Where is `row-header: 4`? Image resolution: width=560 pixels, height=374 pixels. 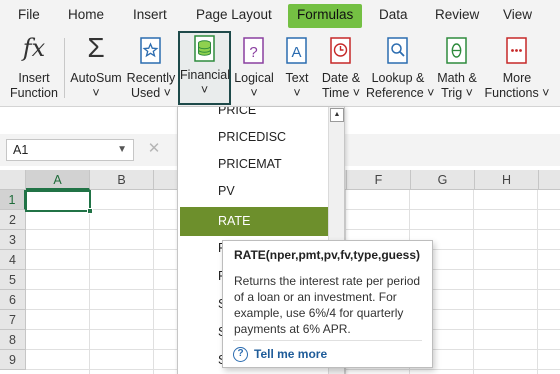
row-header: 4 is located at coordinates (13, 260).